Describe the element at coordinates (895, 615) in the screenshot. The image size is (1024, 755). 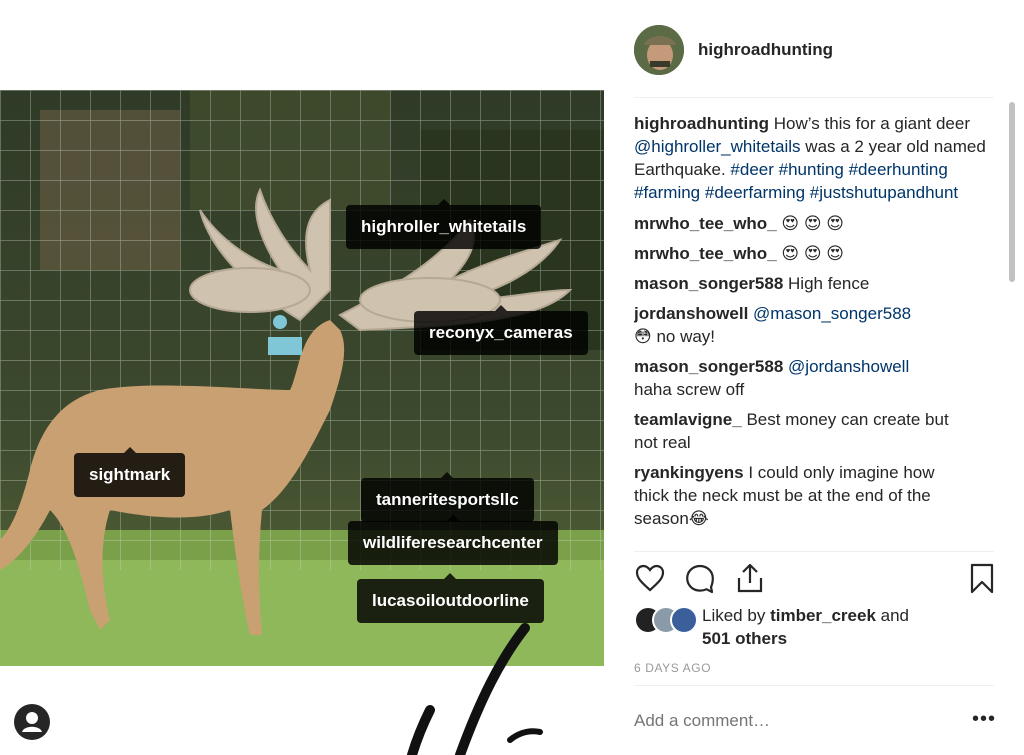
I see `likes-suffix: and` at that location.